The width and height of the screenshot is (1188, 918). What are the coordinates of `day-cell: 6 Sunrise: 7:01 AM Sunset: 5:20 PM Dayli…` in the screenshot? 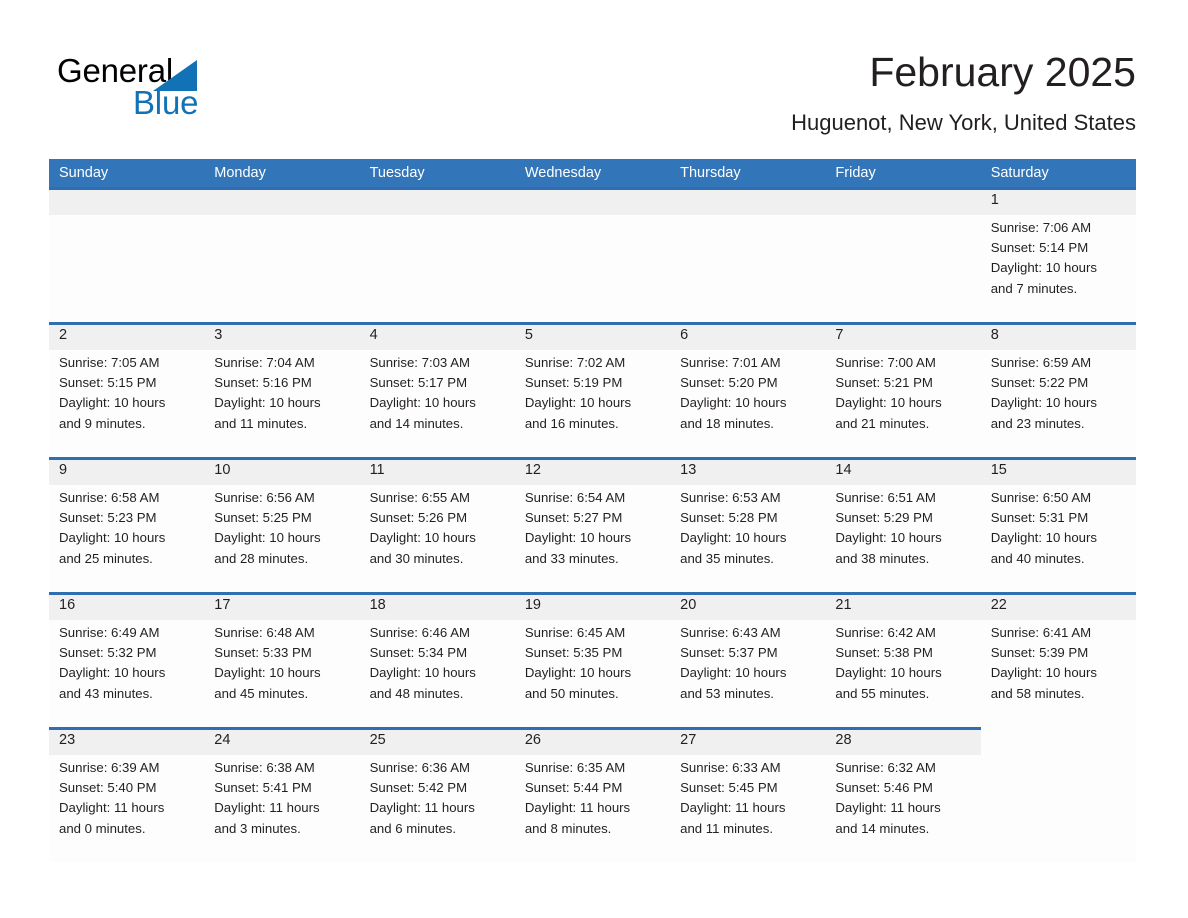 It's located at (748, 389).